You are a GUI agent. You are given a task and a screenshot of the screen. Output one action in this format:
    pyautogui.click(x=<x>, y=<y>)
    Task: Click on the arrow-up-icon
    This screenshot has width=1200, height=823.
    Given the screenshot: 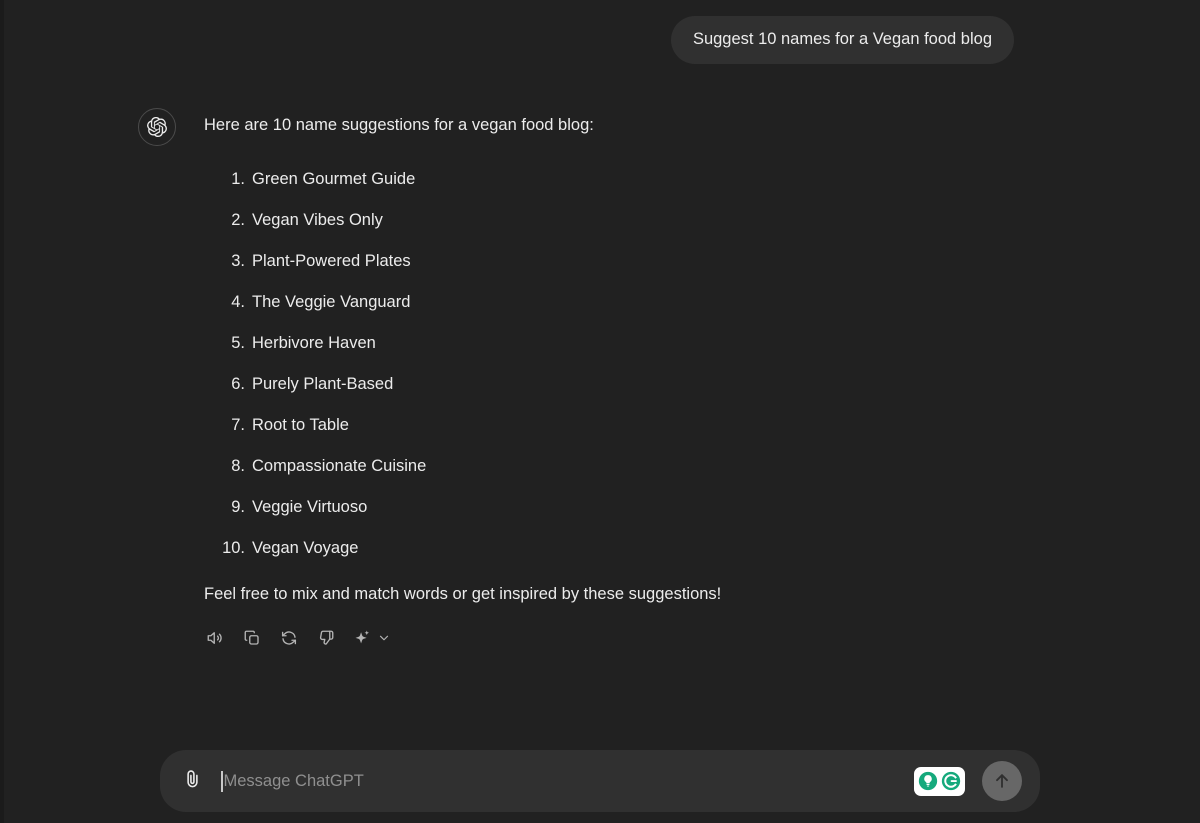 What is the action you would take?
    pyautogui.click(x=1002, y=781)
    